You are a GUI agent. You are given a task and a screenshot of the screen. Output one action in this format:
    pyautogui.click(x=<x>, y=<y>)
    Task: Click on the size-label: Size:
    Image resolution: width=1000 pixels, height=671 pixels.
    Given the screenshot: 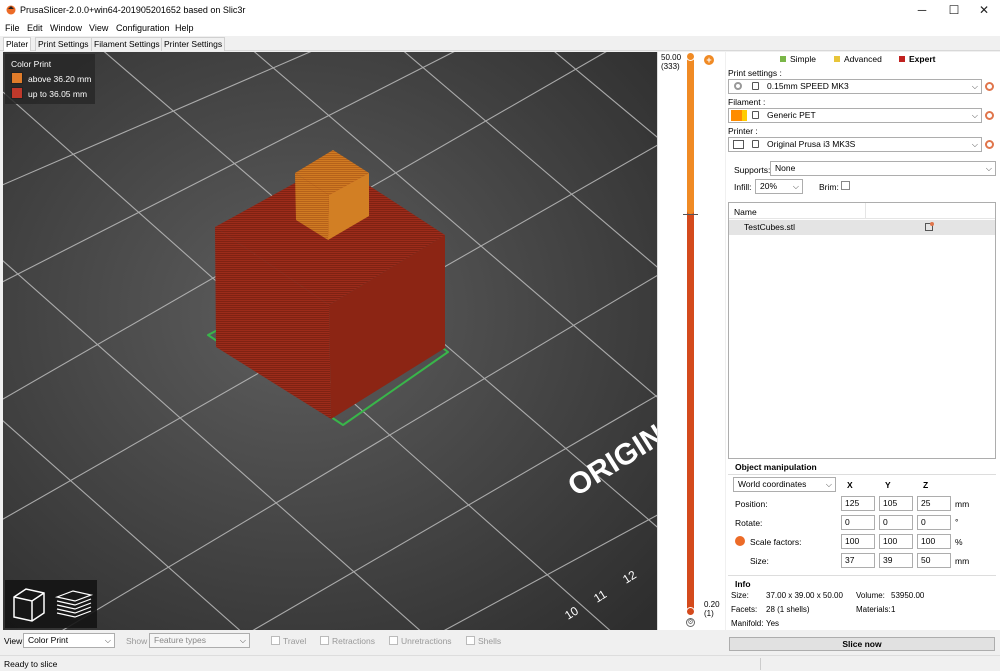 What is the action you would take?
    pyautogui.click(x=759, y=561)
    